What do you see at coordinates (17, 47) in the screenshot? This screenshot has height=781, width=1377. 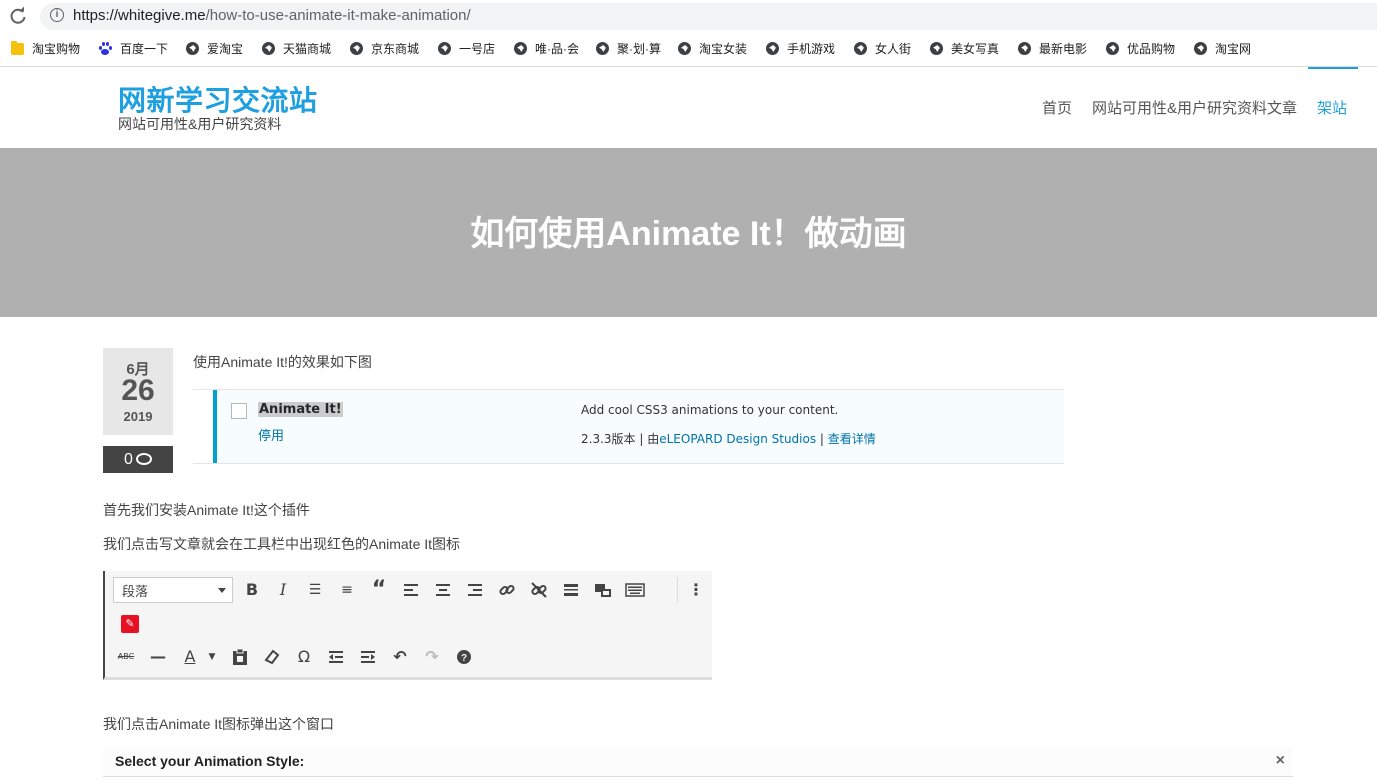 I see `folder-icon` at bounding box center [17, 47].